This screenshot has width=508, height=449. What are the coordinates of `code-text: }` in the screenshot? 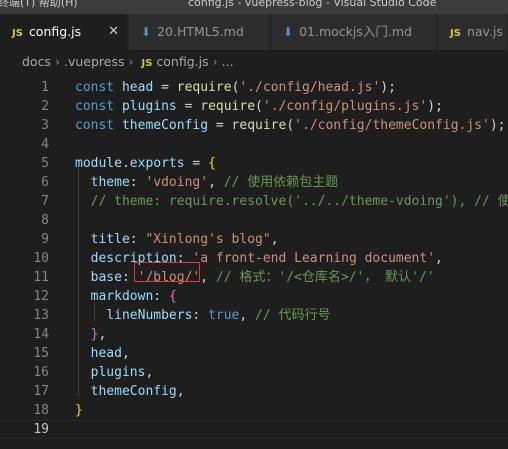 It's located at (79, 410).